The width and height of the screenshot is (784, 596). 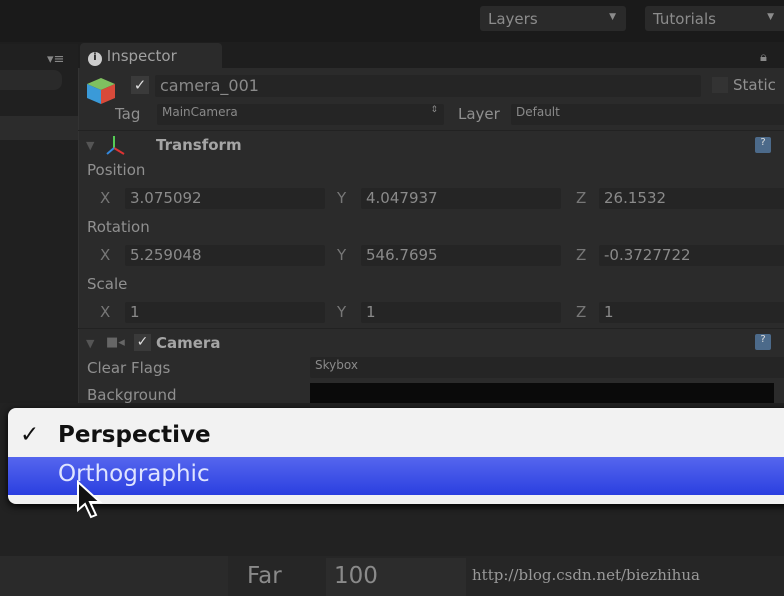 I want to click on tab-inspector: i Inspector, so click(x=151, y=56).